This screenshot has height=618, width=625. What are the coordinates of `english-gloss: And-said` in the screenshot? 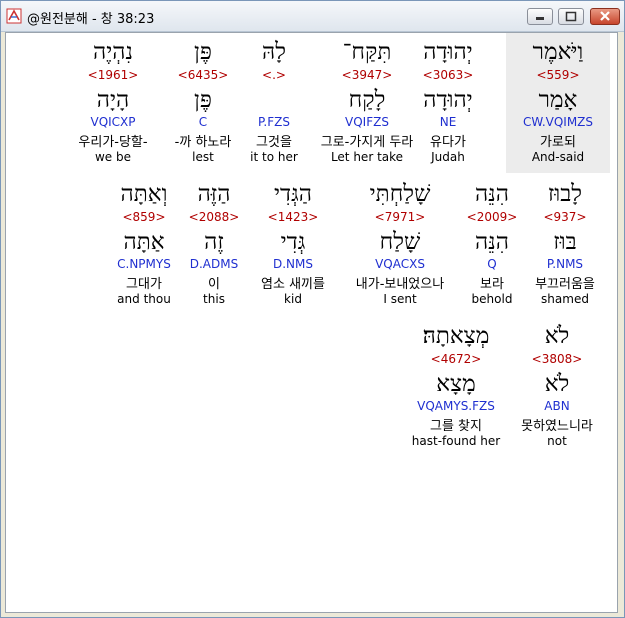 It's located at (558, 157).